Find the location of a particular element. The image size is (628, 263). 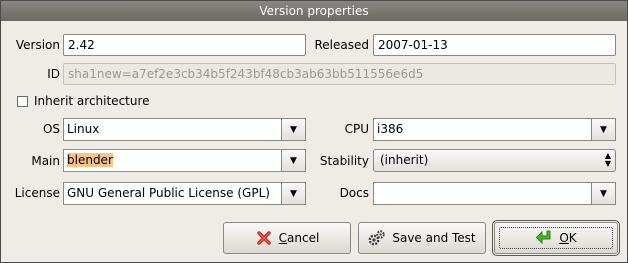

main-combo: blender ▼ is located at coordinates (184, 160).